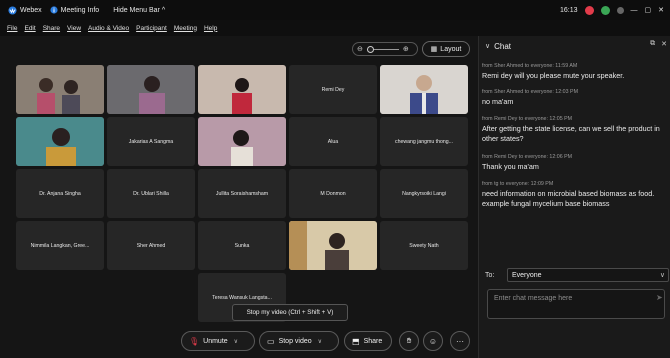 This screenshot has height=358, width=670. Describe the element at coordinates (605, 10) in the screenshot. I see `status-icon` at that location.